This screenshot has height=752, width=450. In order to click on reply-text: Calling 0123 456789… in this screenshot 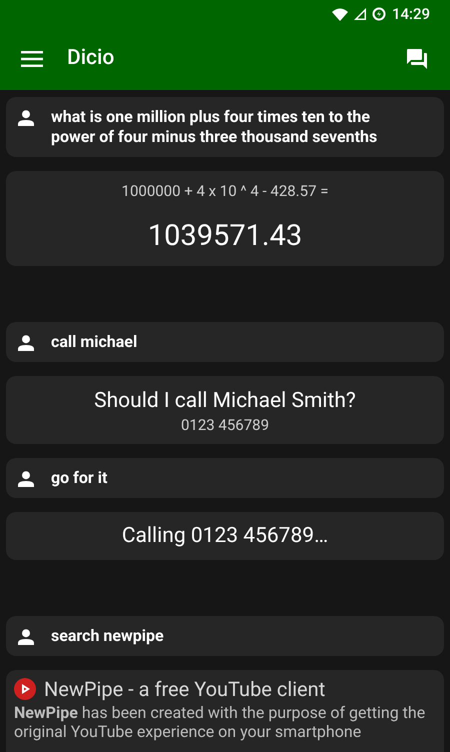, I will do `click(225, 536)`.